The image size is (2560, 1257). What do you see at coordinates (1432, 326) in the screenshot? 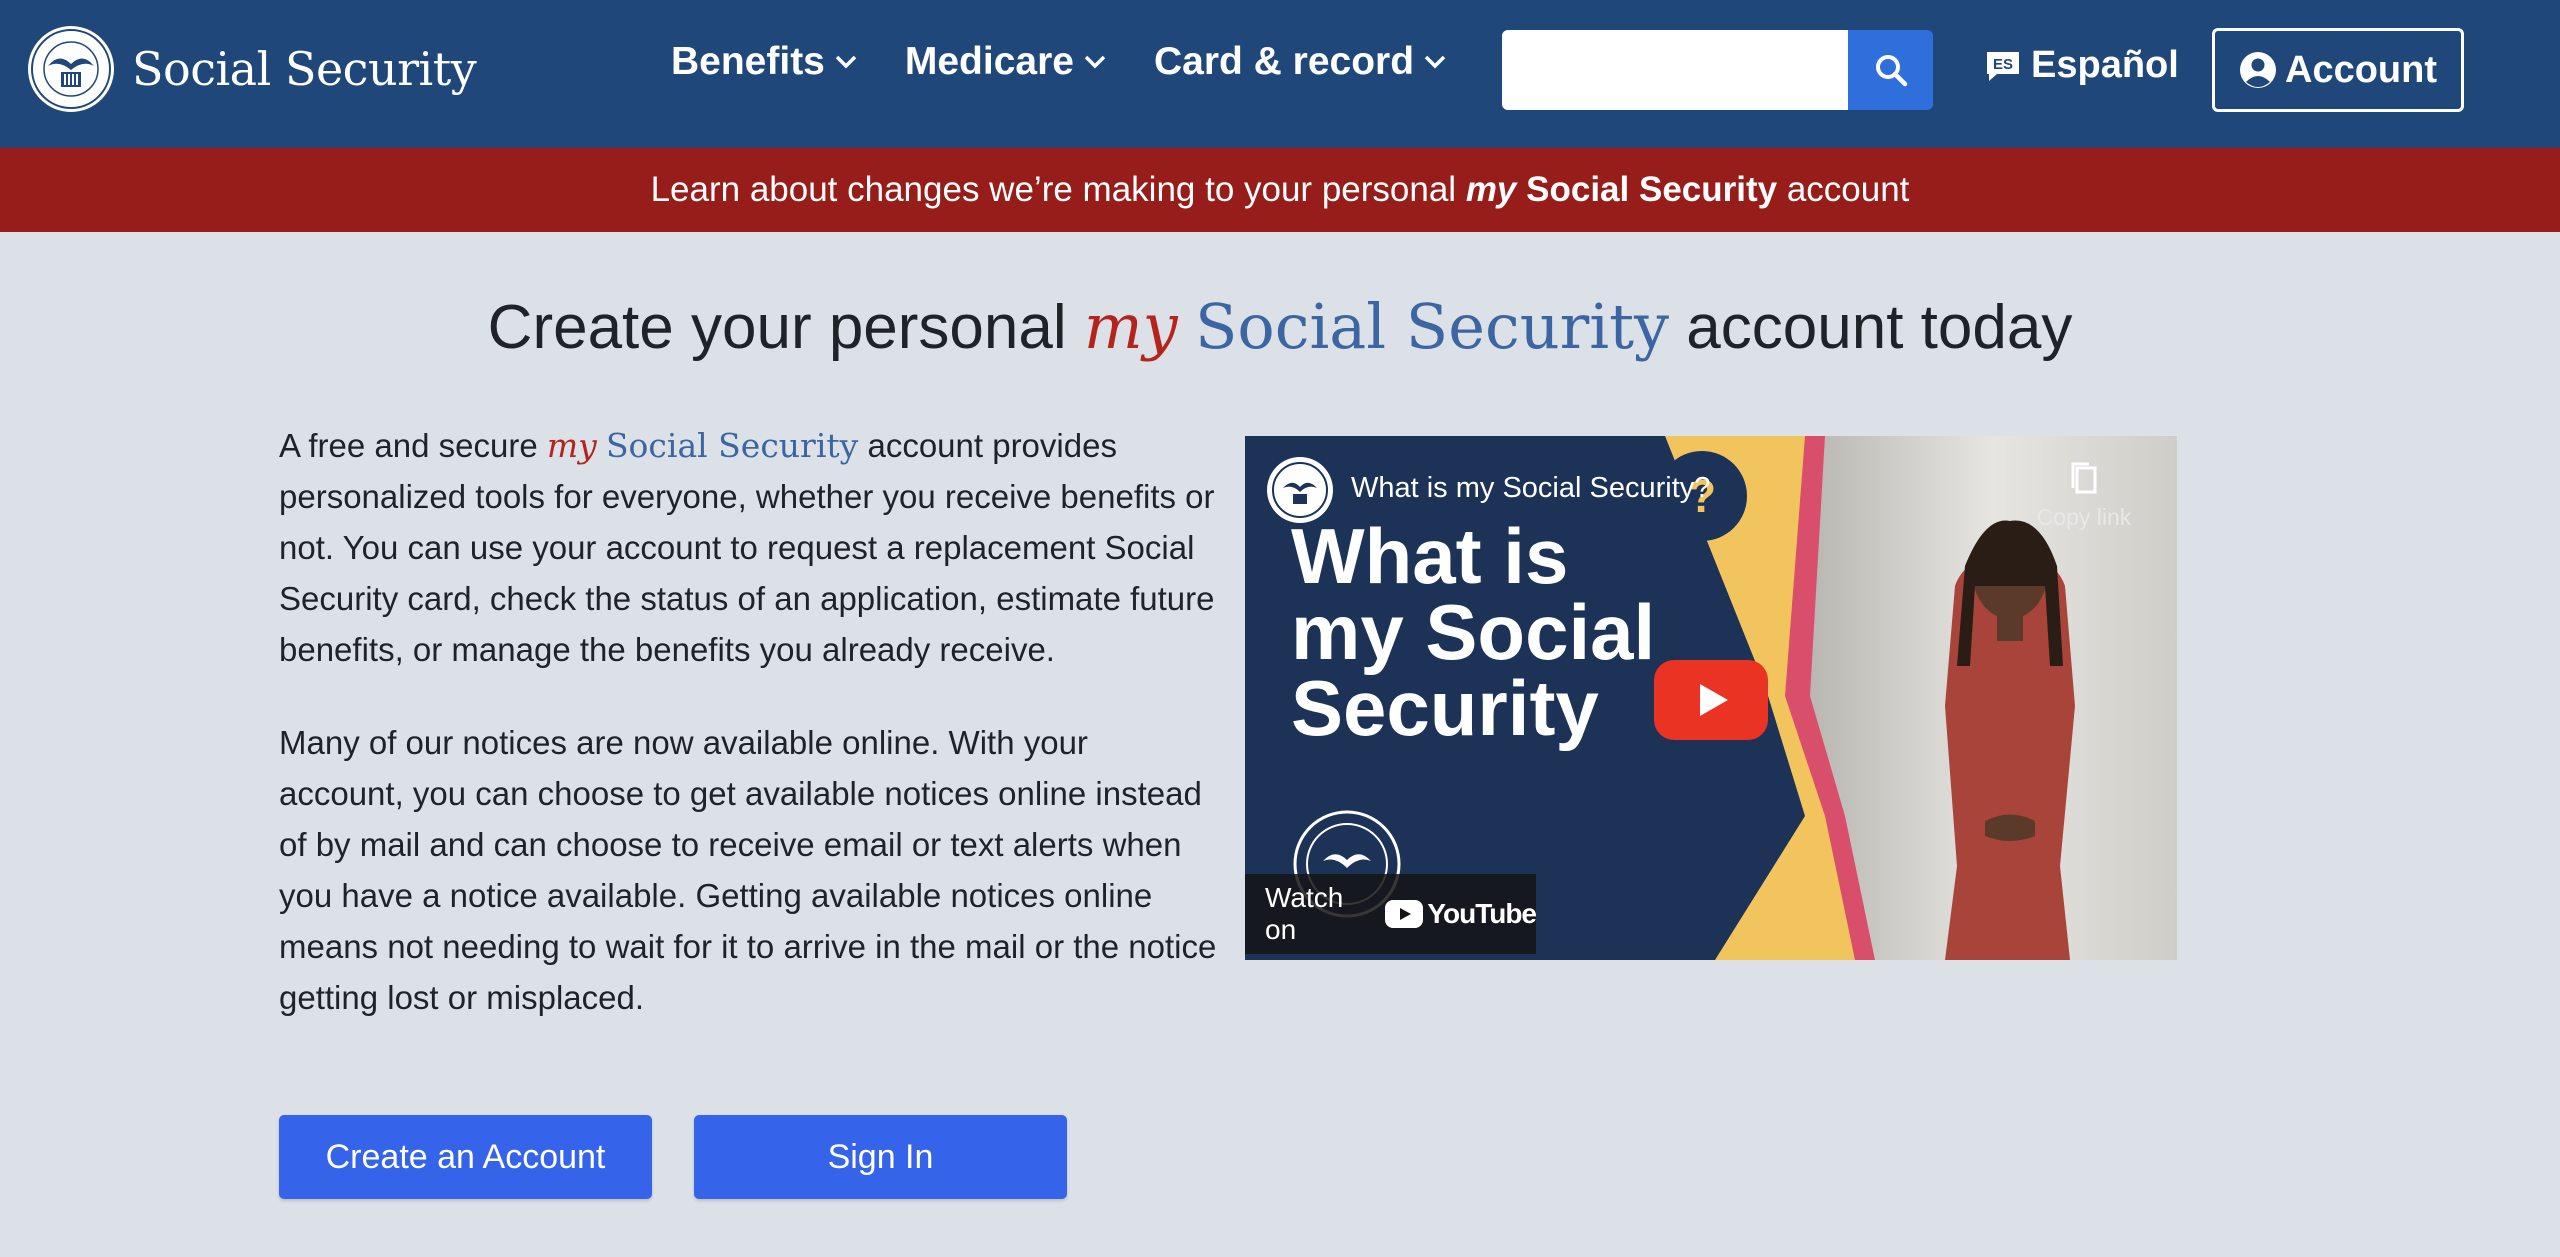
I see `title-ss: Social Security` at bounding box center [1432, 326].